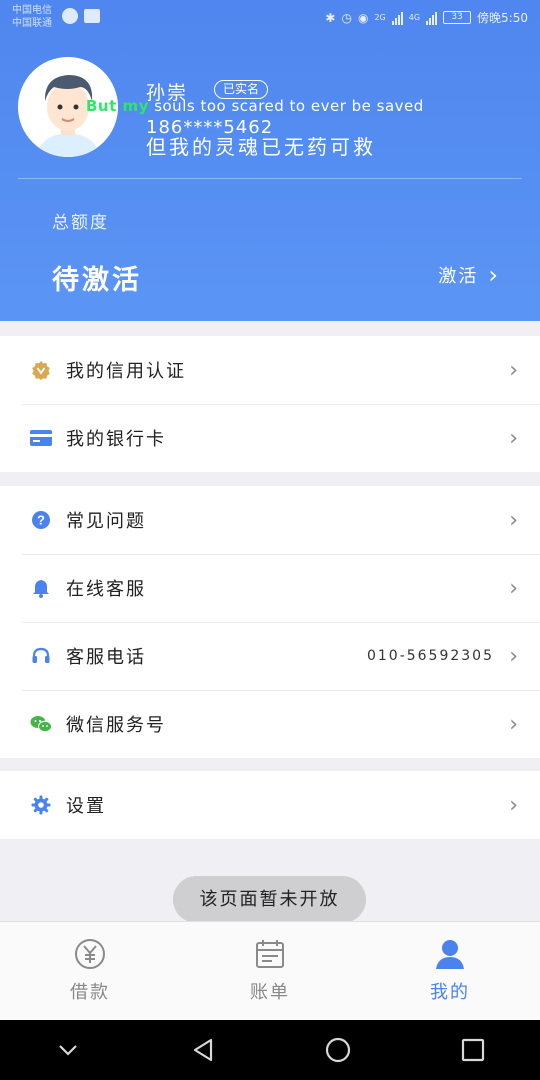  I want to click on bluetooth-icon: ✱, so click(330, 17).